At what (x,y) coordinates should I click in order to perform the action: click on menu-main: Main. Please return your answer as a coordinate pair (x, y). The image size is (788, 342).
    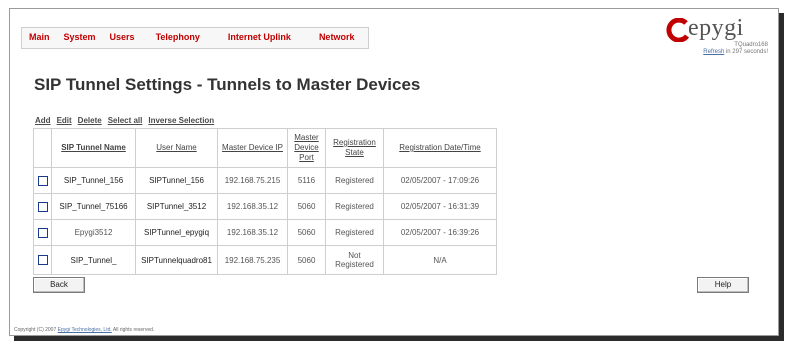
    Looking at the image, I should click on (39, 38).